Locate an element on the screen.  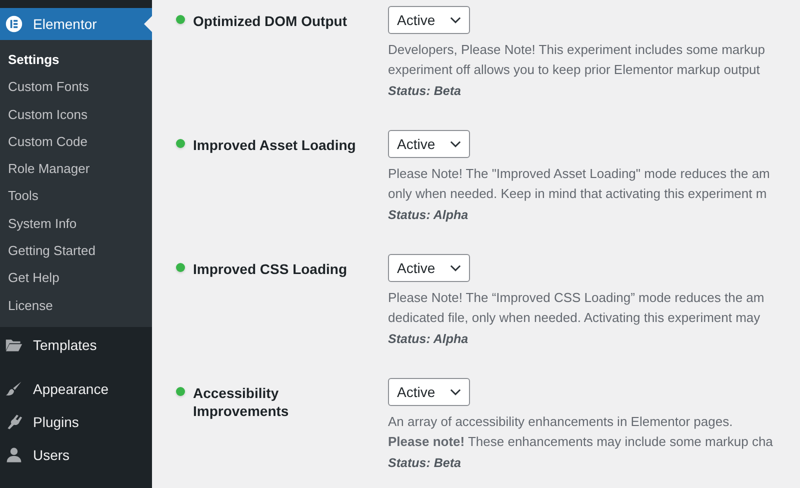
menu-item: Plugins is located at coordinates (76, 422).